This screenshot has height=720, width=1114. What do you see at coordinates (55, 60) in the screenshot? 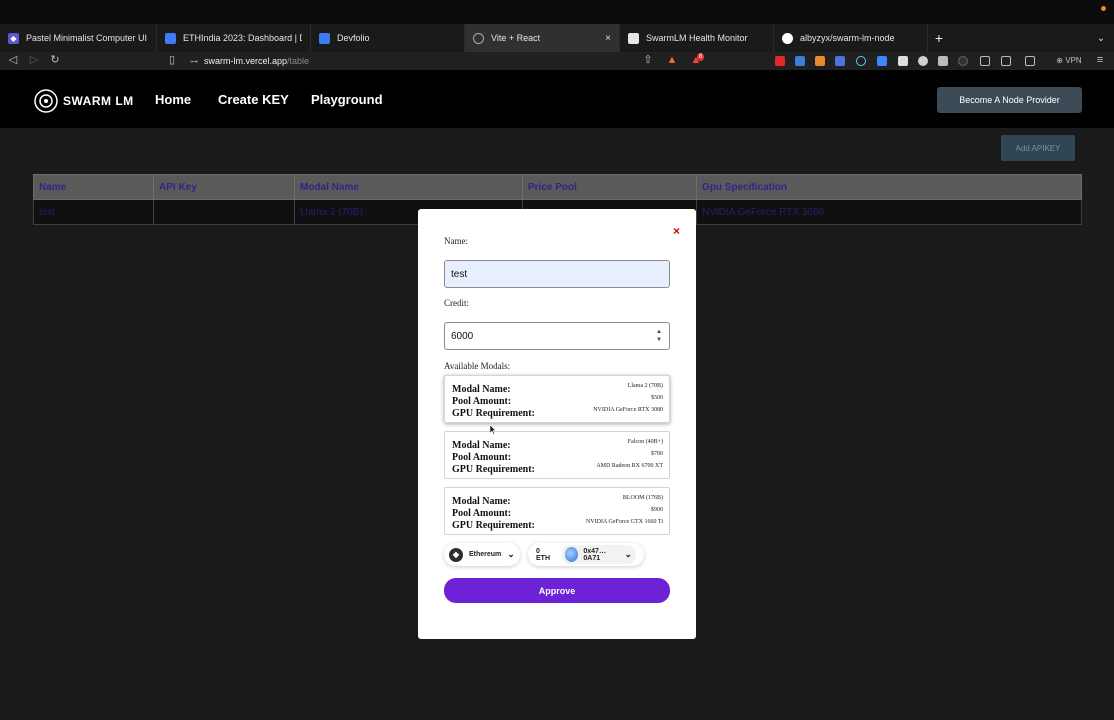
I see `reload-icon: ↻` at bounding box center [55, 60].